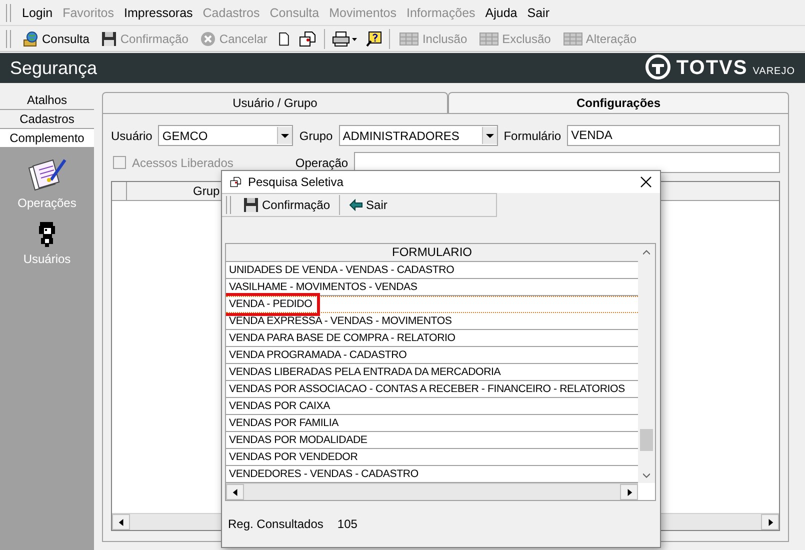 The image size is (805, 550). What do you see at coordinates (646, 363) in the screenshot?
I see `vertical-scrollbar` at bounding box center [646, 363].